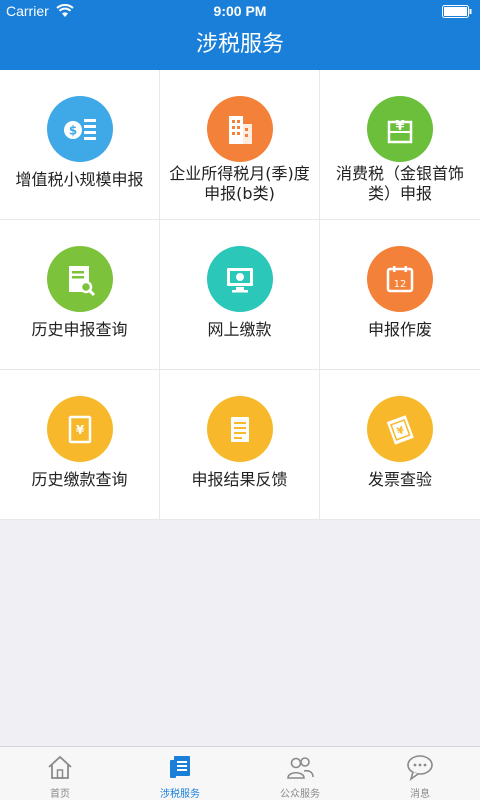 This screenshot has height=800, width=480. What do you see at coordinates (79, 179) in the screenshot?
I see `service-label: 增值税小规模申报` at bounding box center [79, 179].